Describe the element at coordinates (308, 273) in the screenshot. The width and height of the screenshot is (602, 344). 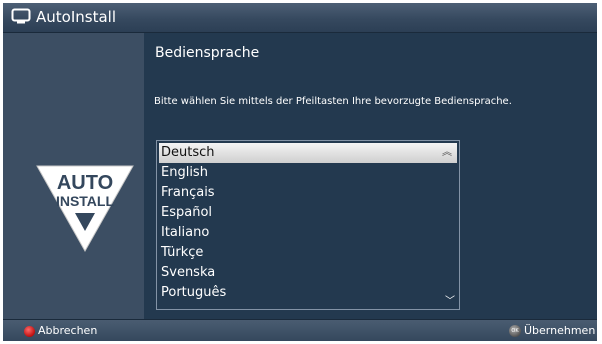
I see `language-item-svenska: Svenska` at that location.